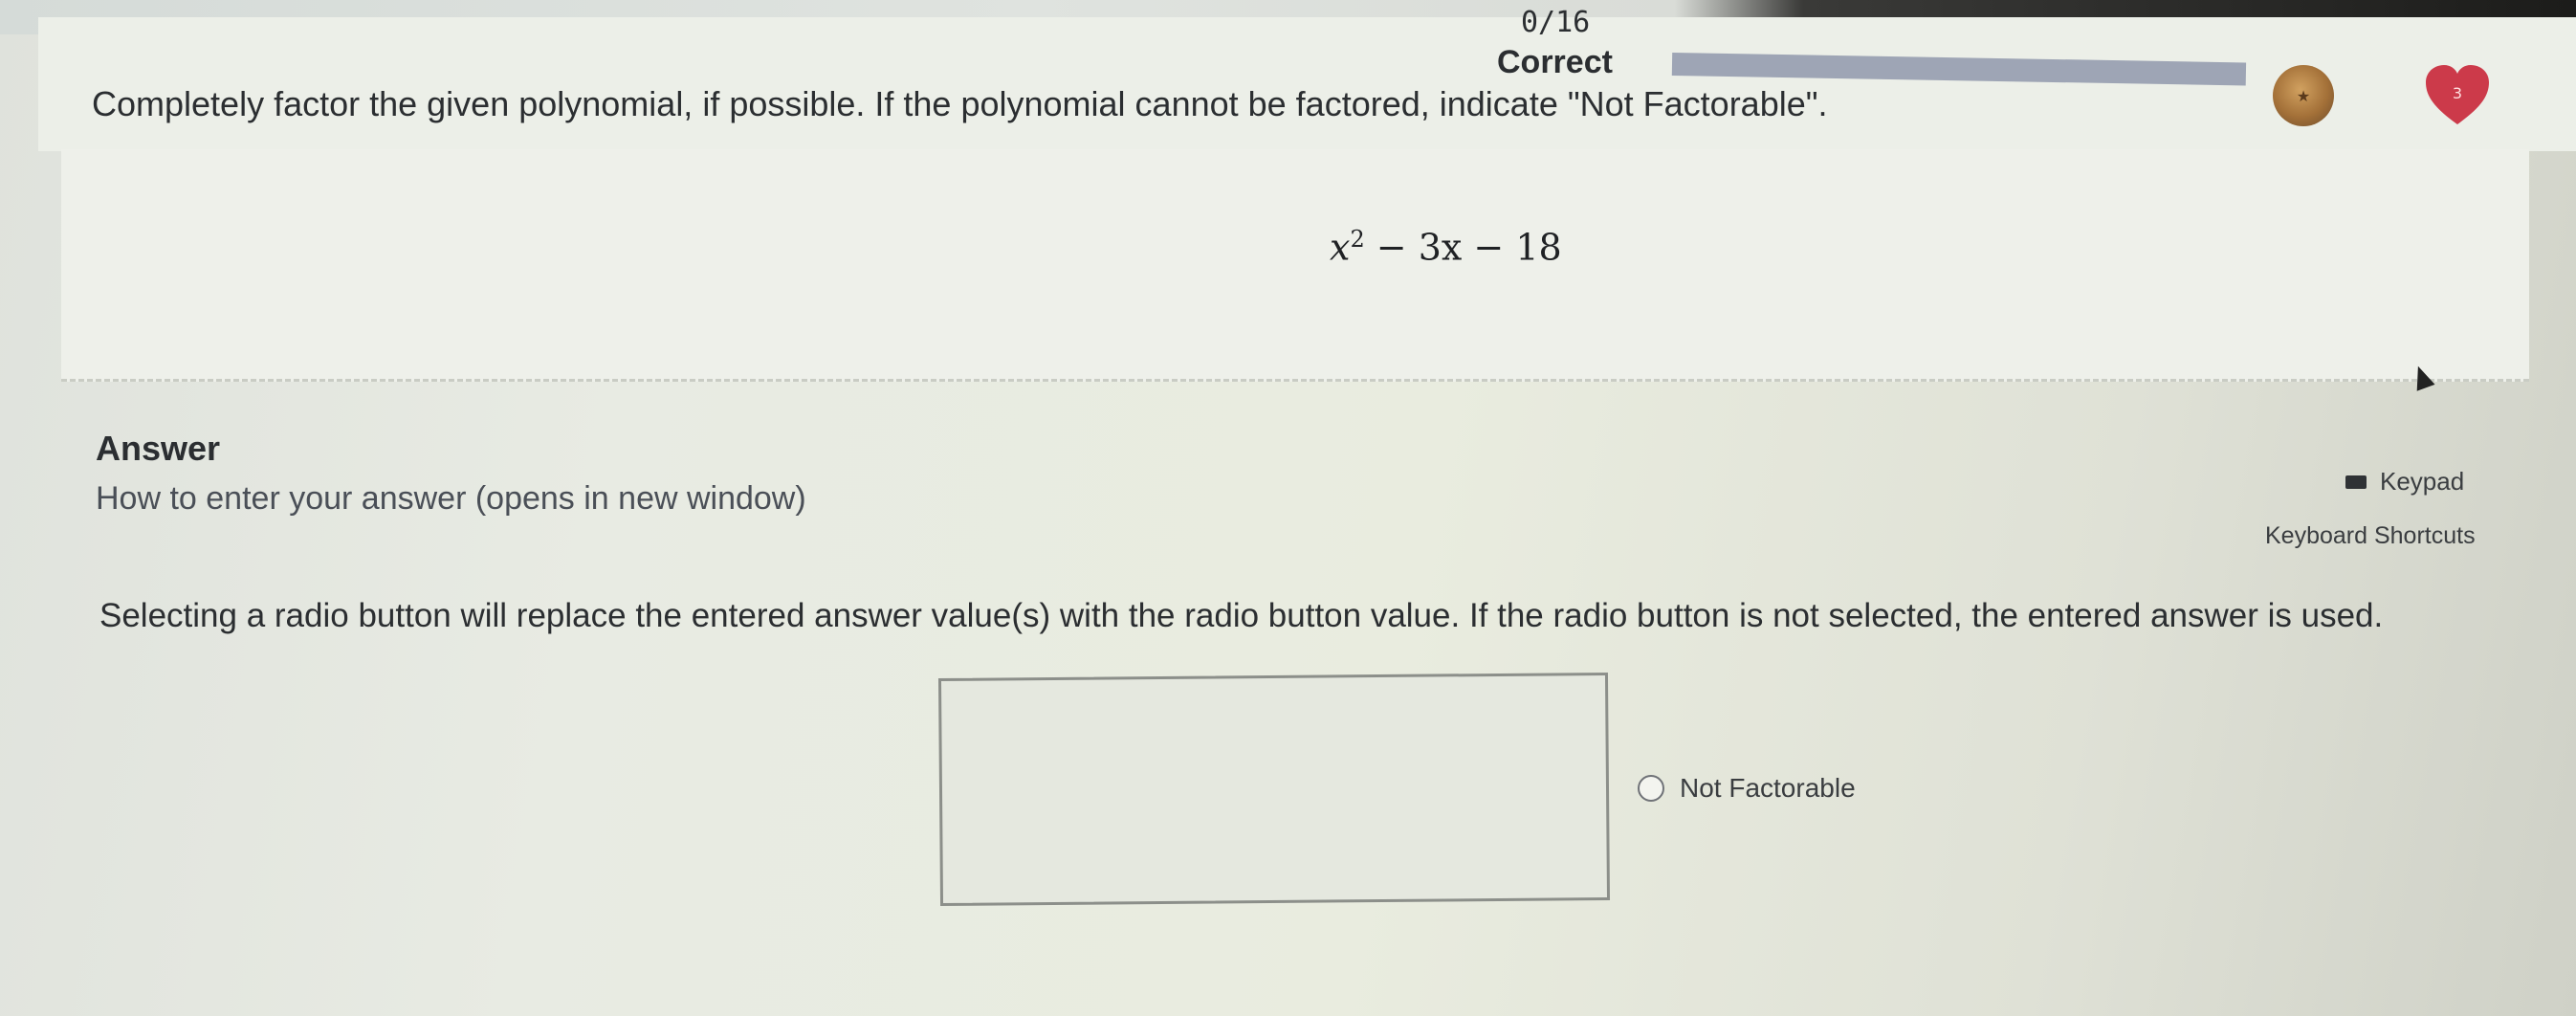 The height and width of the screenshot is (1016, 2576). I want to click on heart-icon: 3, so click(2457, 96).